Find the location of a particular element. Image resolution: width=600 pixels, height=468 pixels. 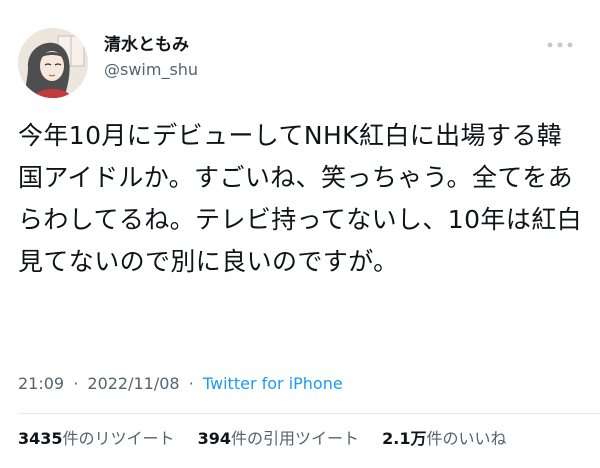

quote-tweet-count: 394件の引用ツイート is located at coordinates (278, 439).